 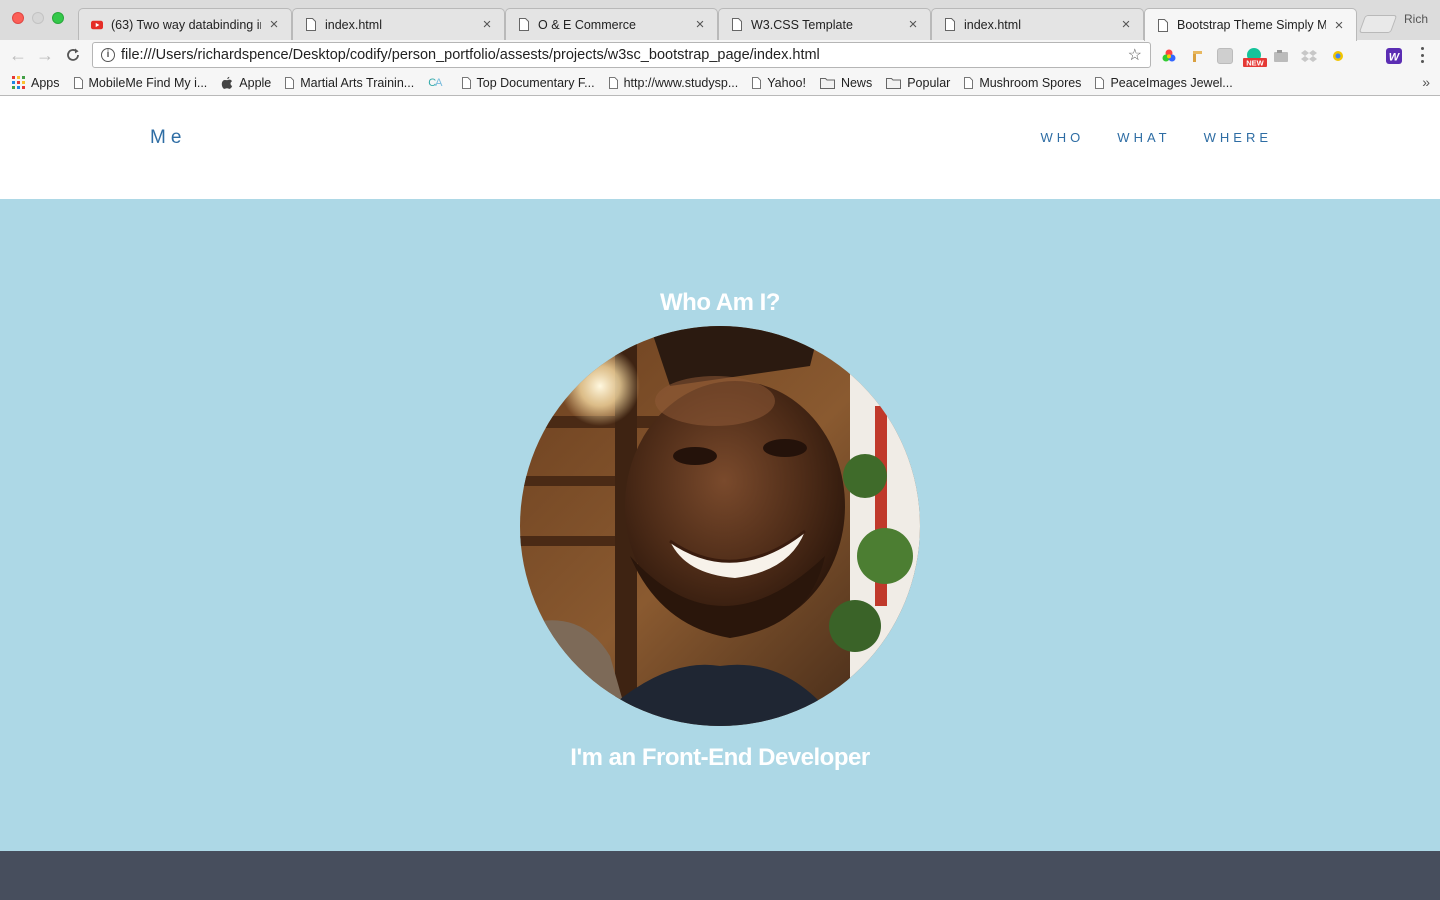 I want to click on bookmark-mushroom-spores: Mushroom Spores, so click(x=1022, y=83).